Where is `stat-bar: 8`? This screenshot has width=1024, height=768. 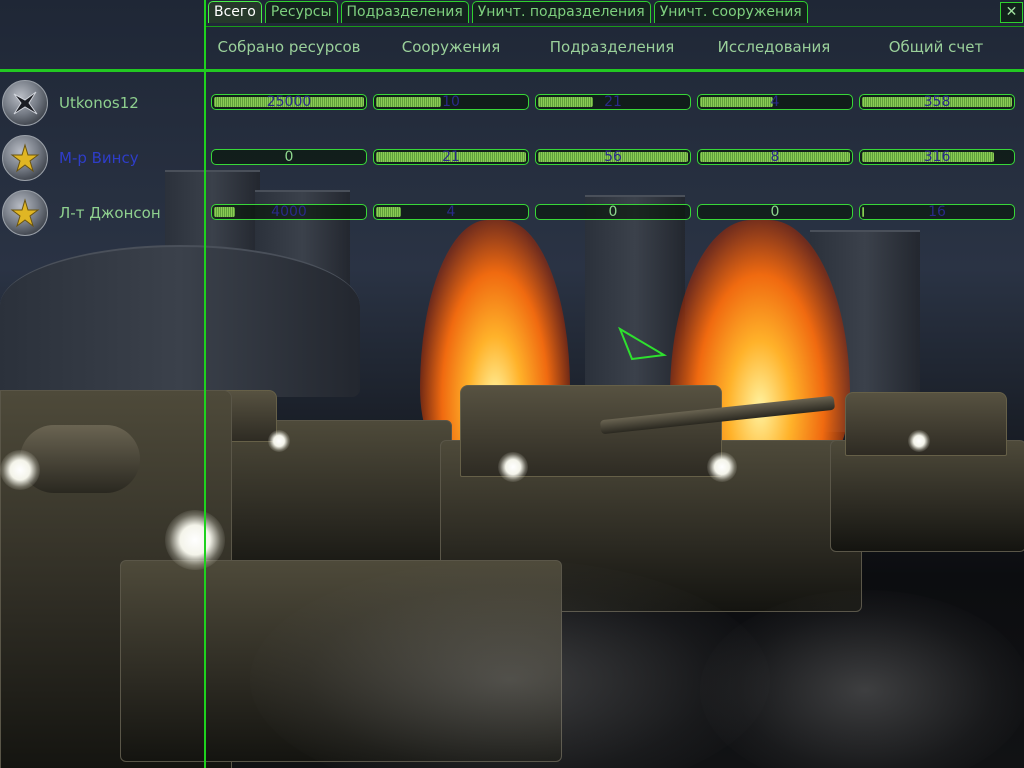
stat-bar: 8 is located at coordinates (775, 157).